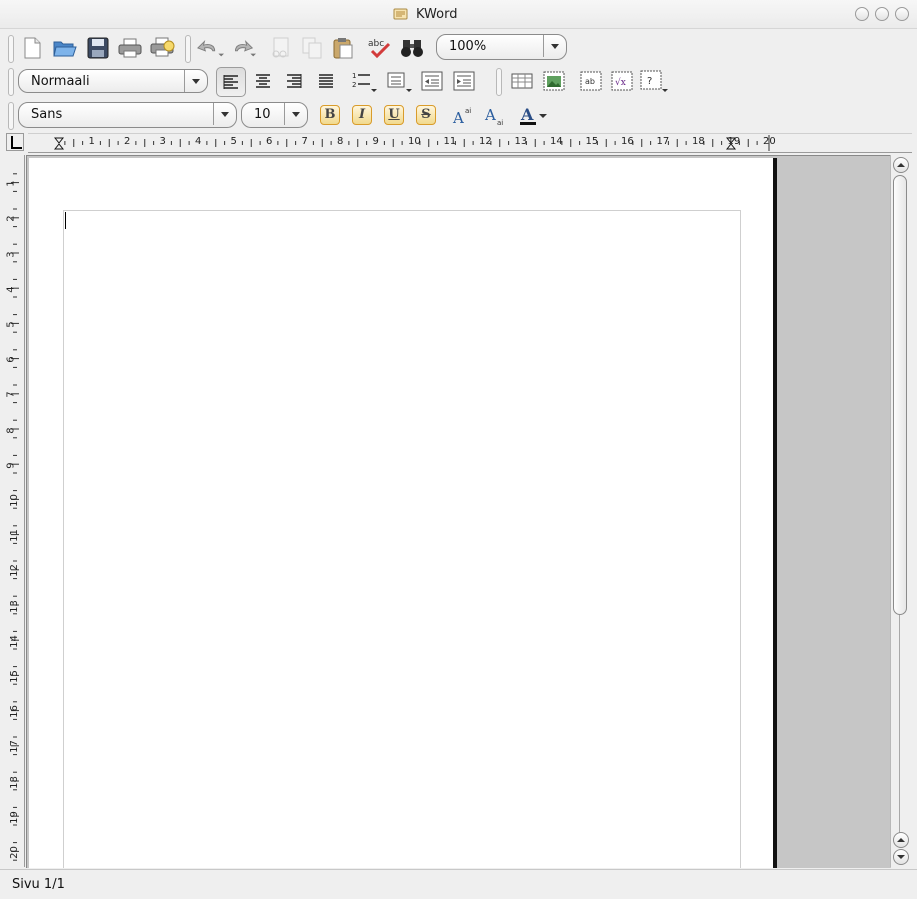  I want to click on binoculars-icon, so click(412, 48).